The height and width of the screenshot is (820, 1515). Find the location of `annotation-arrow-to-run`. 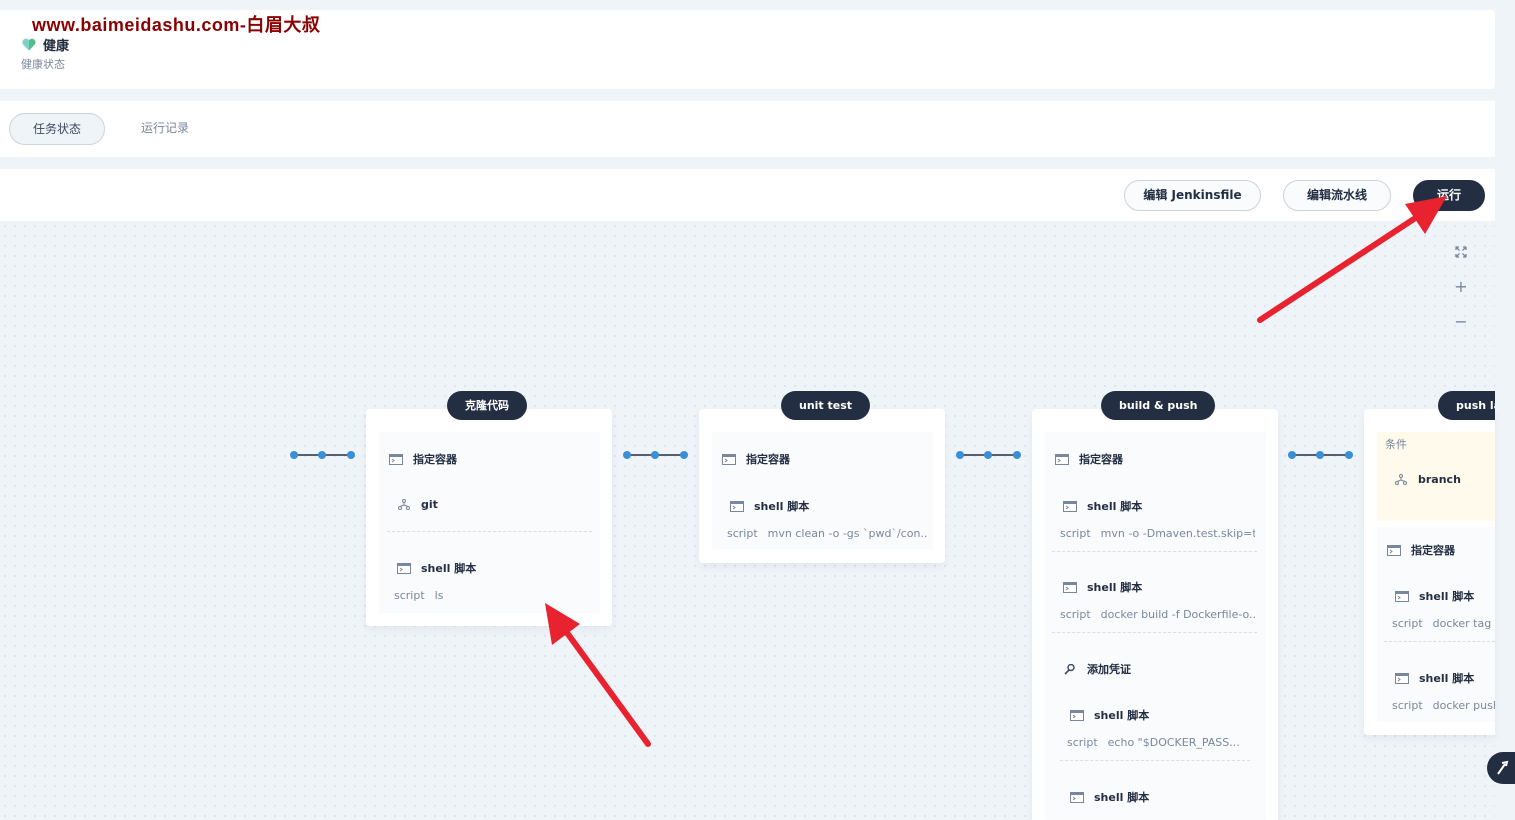

annotation-arrow-to-run is located at coordinates (1352, 259).